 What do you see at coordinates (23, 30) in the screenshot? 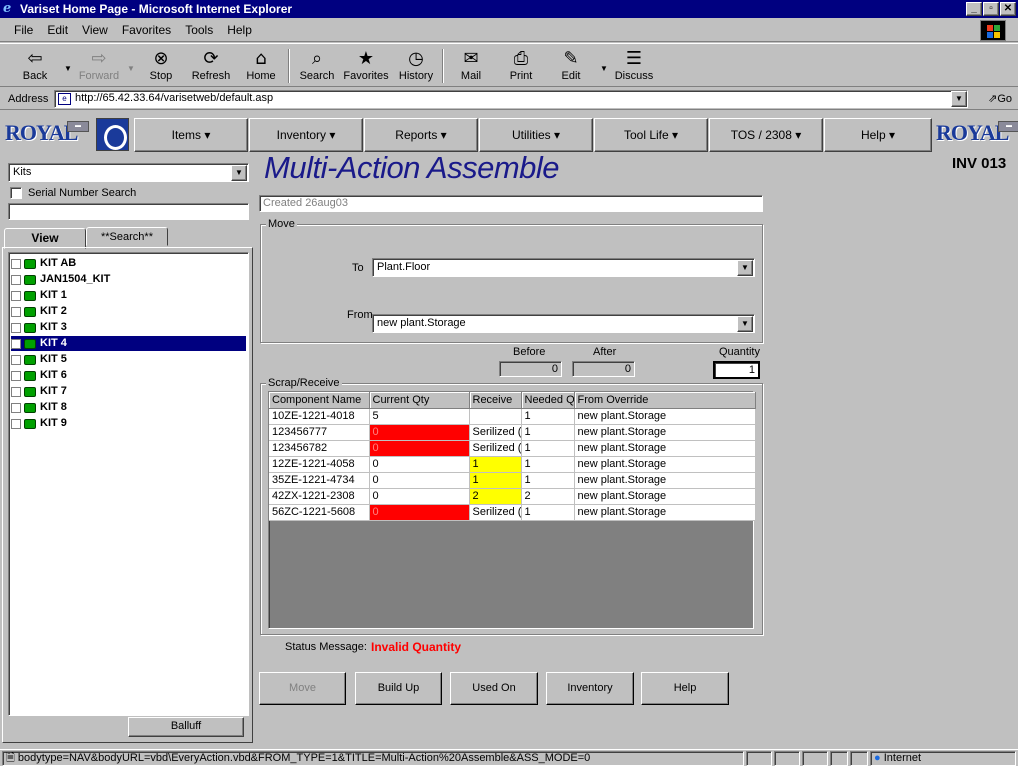
I see `menu-file: File` at bounding box center [23, 30].